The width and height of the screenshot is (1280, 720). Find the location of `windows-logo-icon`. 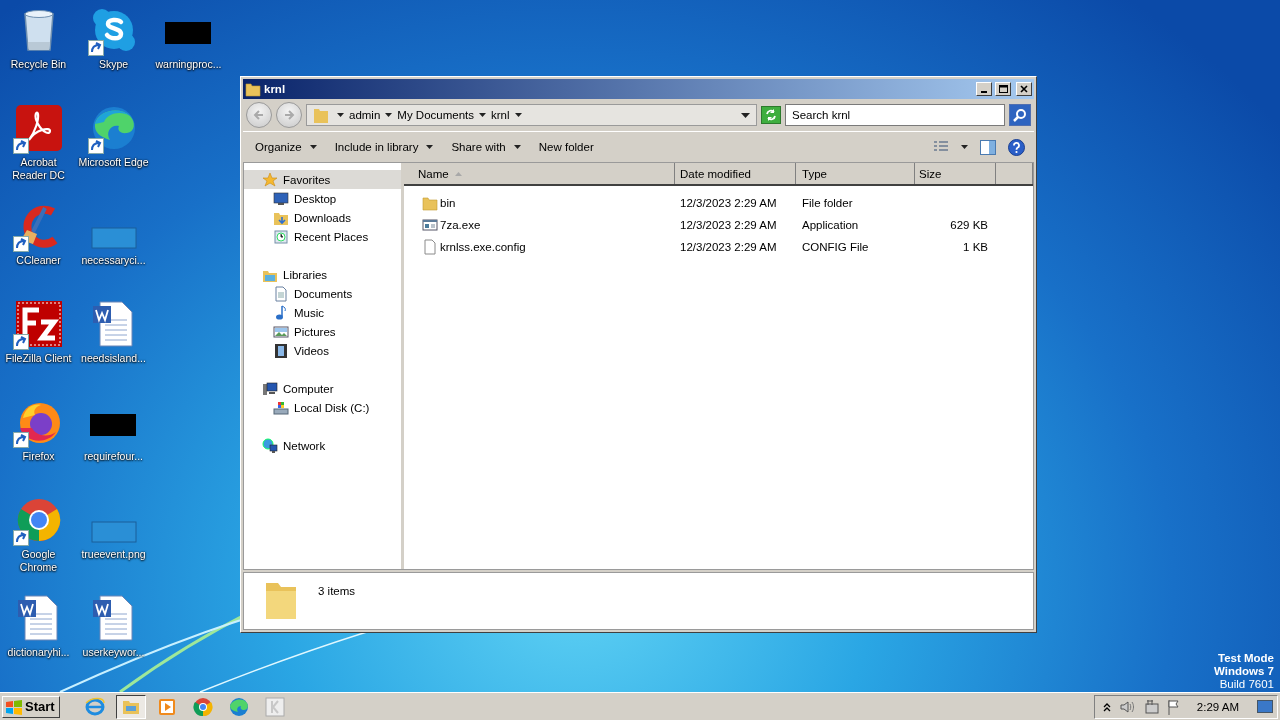

windows-logo-icon is located at coordinates (14, 706).